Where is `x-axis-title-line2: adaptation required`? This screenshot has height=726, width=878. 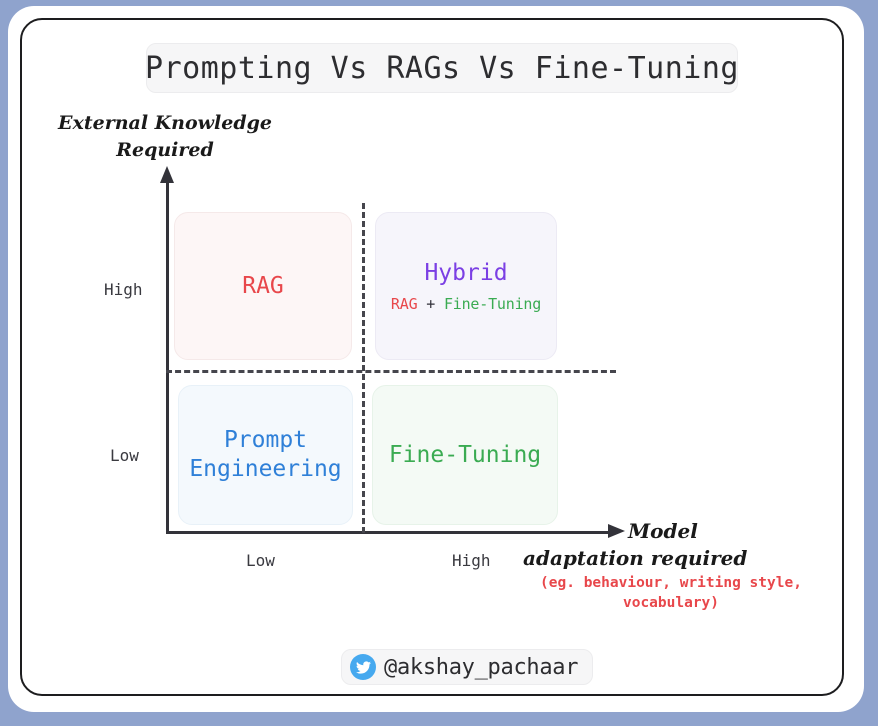
x-axis-title-line2: adaptation required is located at coordinates (635, 558).